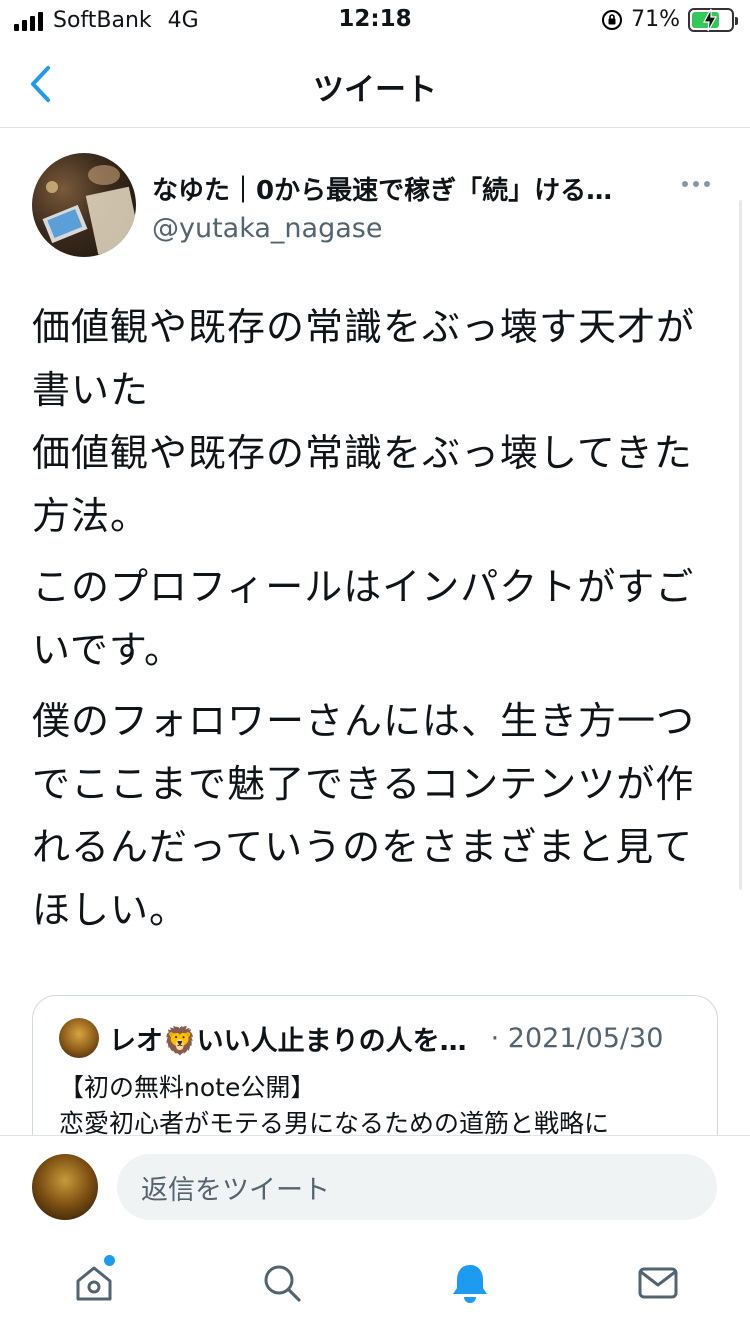 The height and width of the screenshot is (1334, 750). I want to click on author-photo, so click(89, 210).